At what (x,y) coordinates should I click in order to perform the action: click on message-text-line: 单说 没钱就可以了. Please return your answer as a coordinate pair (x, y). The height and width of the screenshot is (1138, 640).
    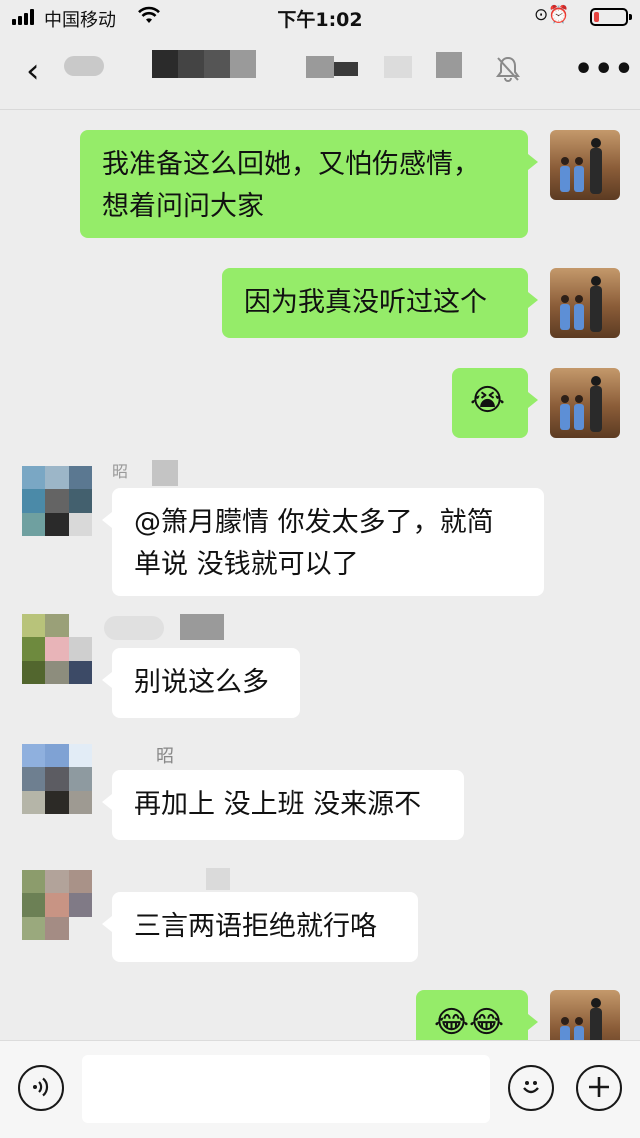
    Looking at the image, I should click on (246, 564).